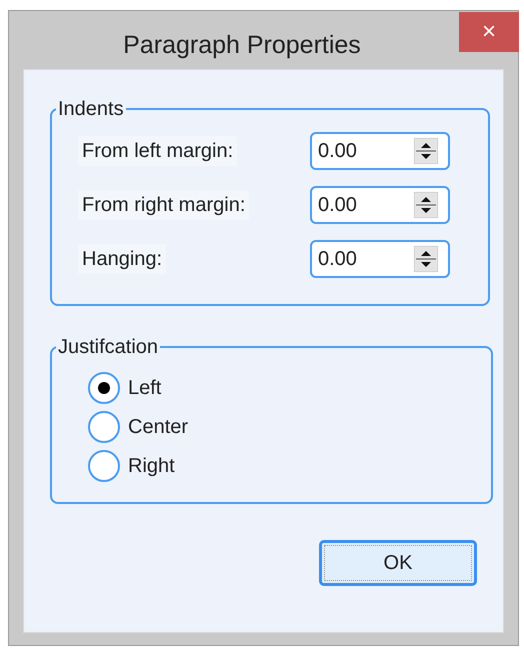 The width and height of the screenshot is (524, 653). Describe the element at coordinates (398, 563) in the screenshot. I see `ok-button: OK` at that location.